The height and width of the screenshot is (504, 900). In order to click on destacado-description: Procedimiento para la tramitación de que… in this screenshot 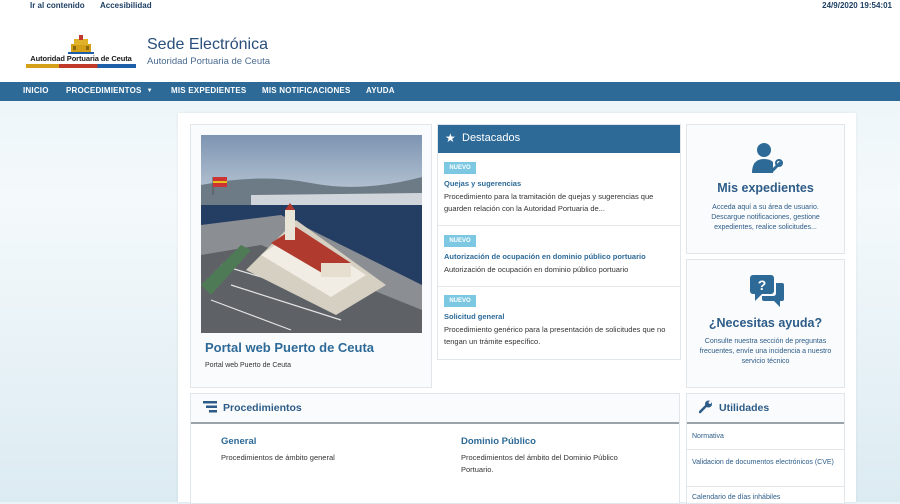, I will do `click(549, 202)`.